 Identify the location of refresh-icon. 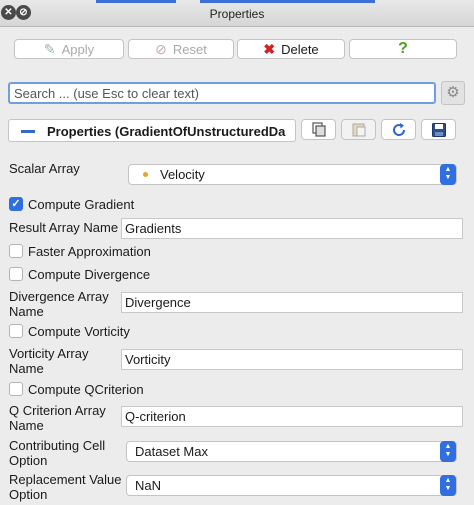
(398, 129).